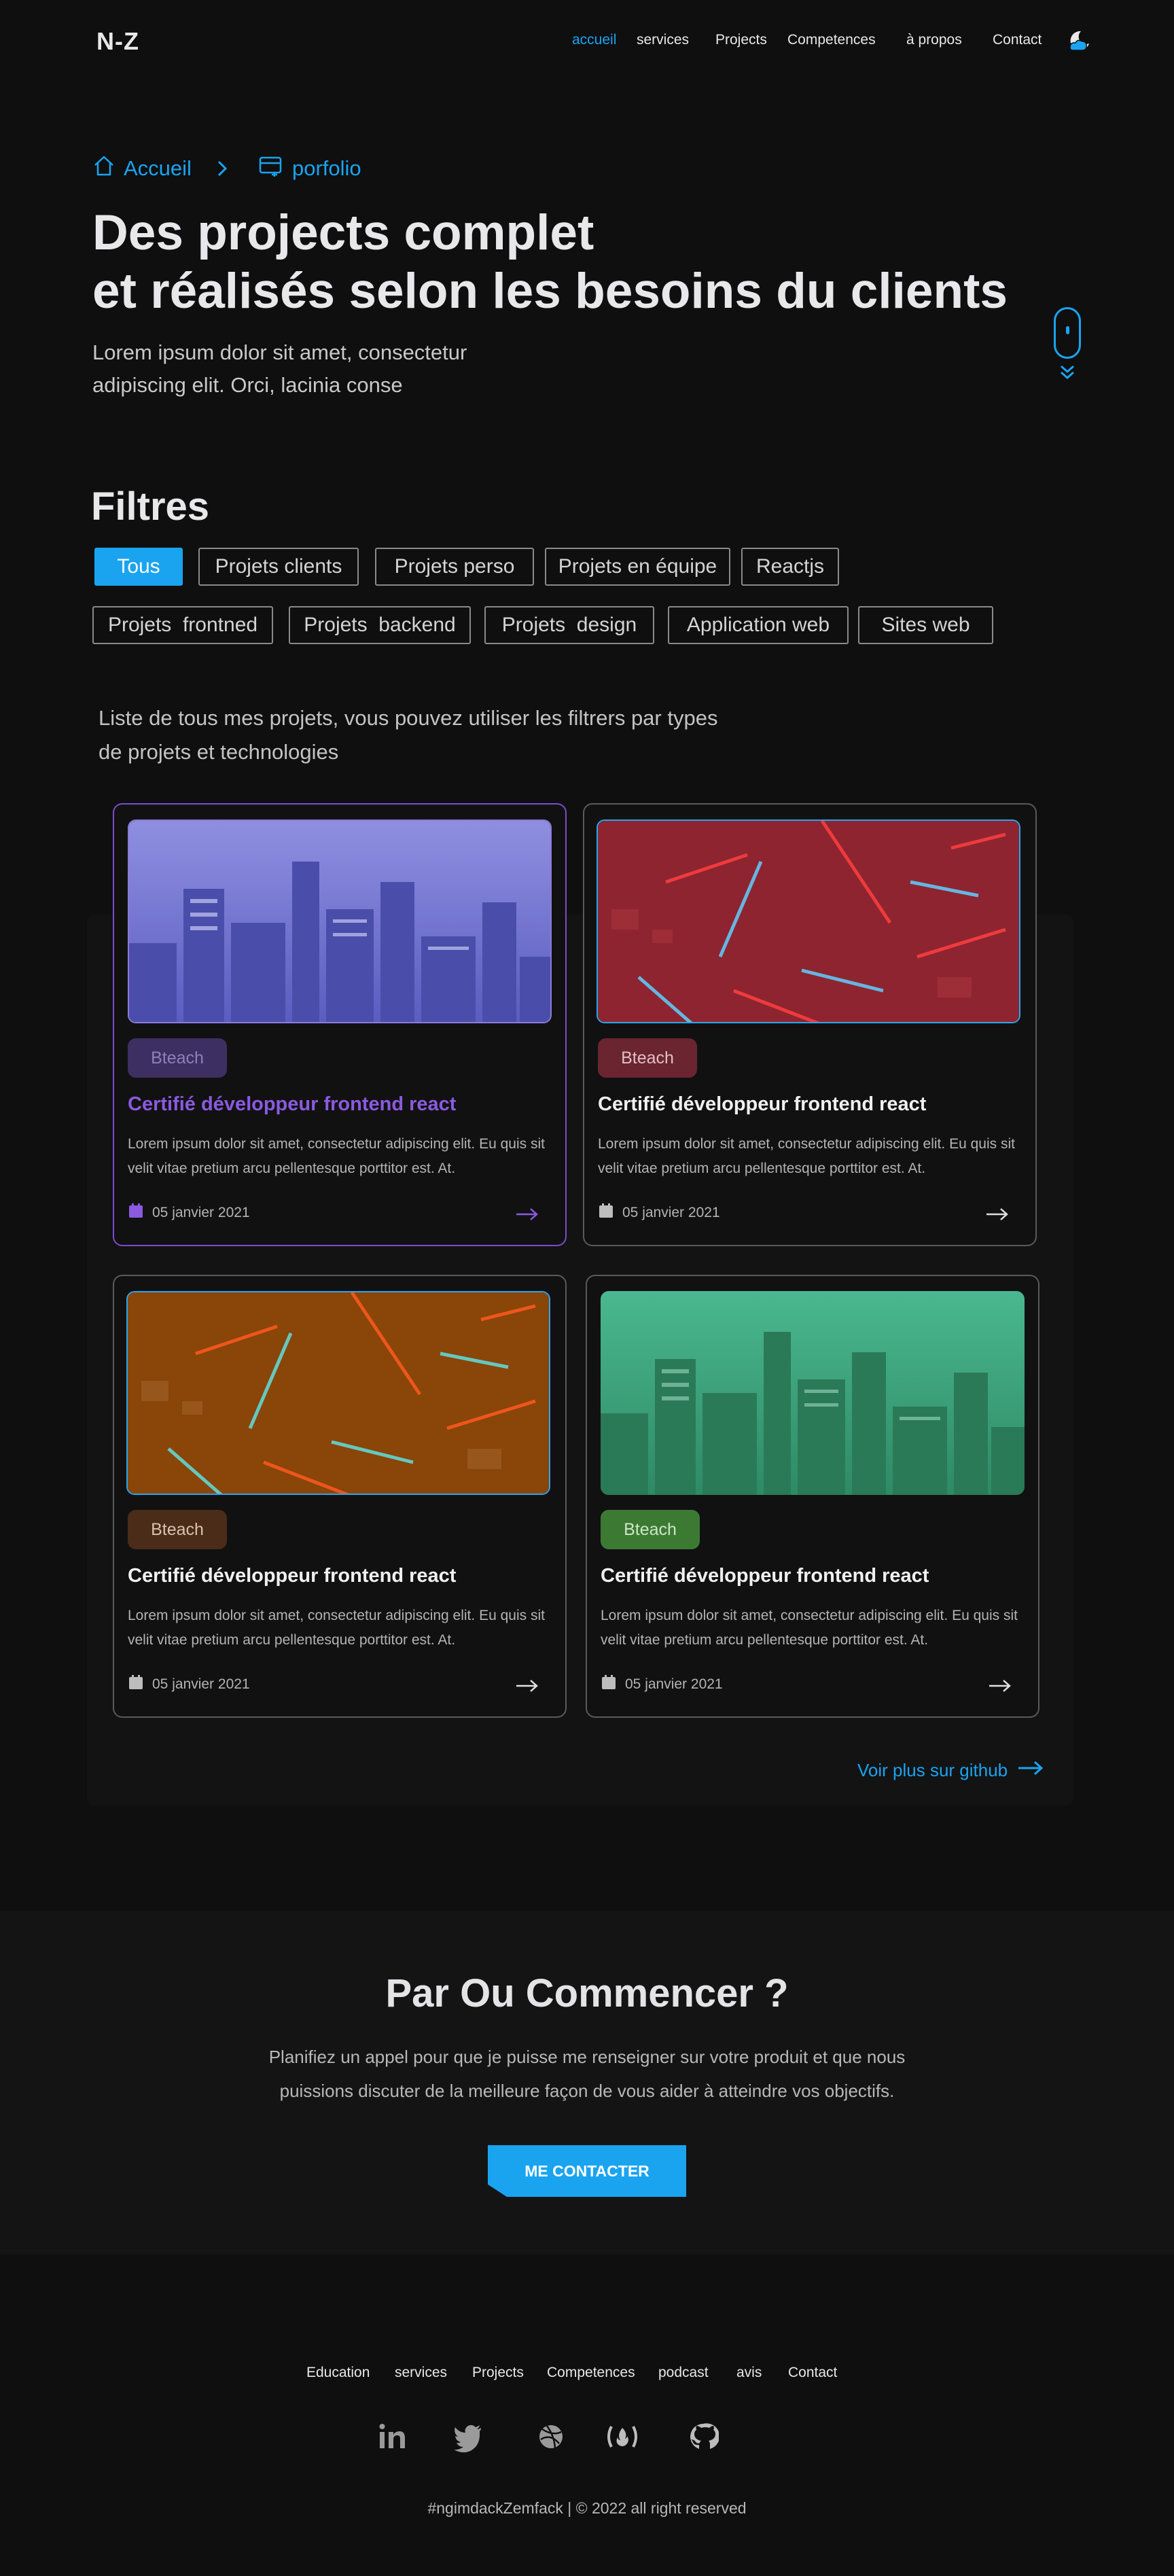 The height and width of the screenshot is (2576, 1174). What do you see at coordinates (569, 625) in the screenshot?
I see `filter-projets-design: Projets design` at bounding box center [569, 625].